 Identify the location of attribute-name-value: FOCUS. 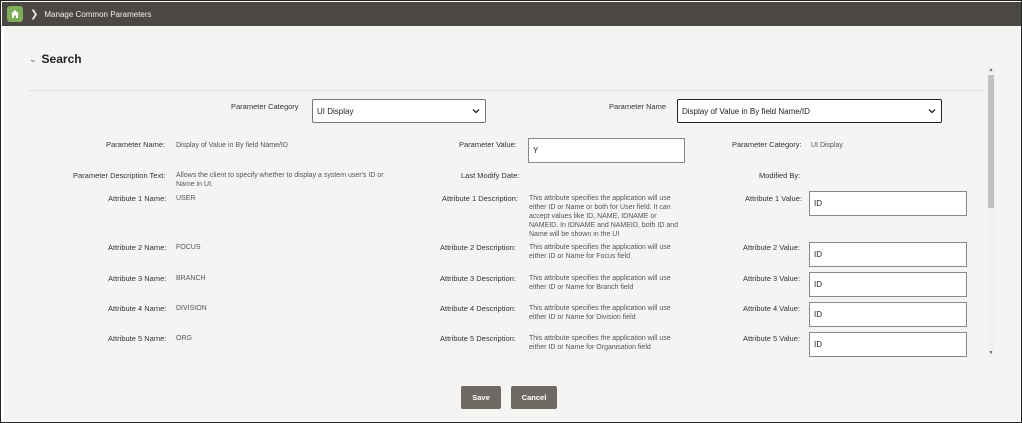
(188, 247).